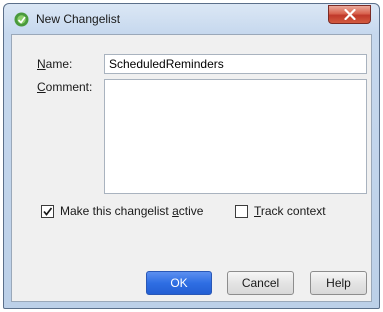  I want to click on name-label: Name:, so click(55, 64).